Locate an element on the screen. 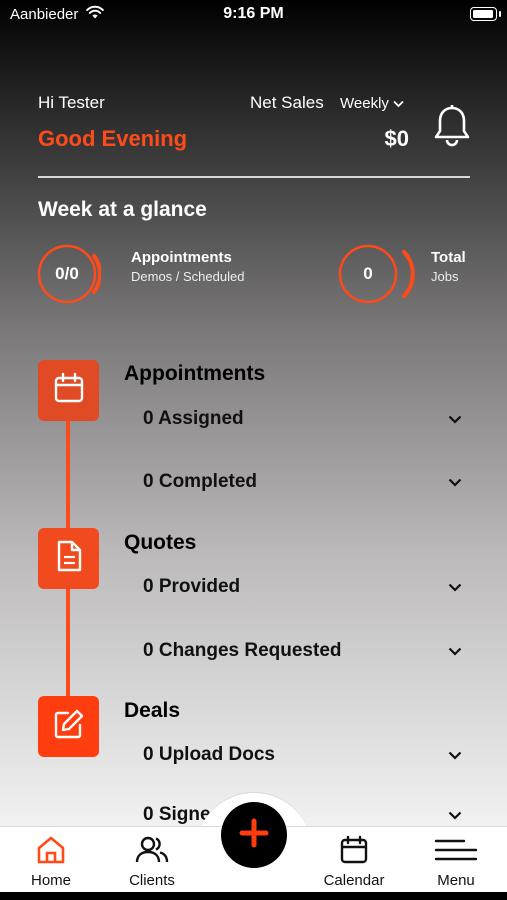 The width and height of the screenshot is (507, 900). row-completed: 0 Completed is located at coordinates (303, 482).